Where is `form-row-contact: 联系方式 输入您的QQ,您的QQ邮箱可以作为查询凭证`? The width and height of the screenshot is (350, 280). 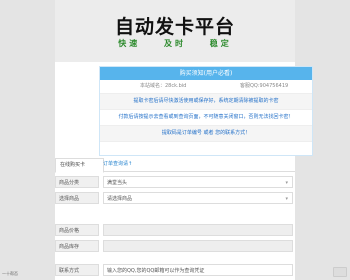
form-row-contact: 联系方式 输入您的QQ,您的QQ邮箱可以作为查询凭证 is located at coordinates (175, 270).